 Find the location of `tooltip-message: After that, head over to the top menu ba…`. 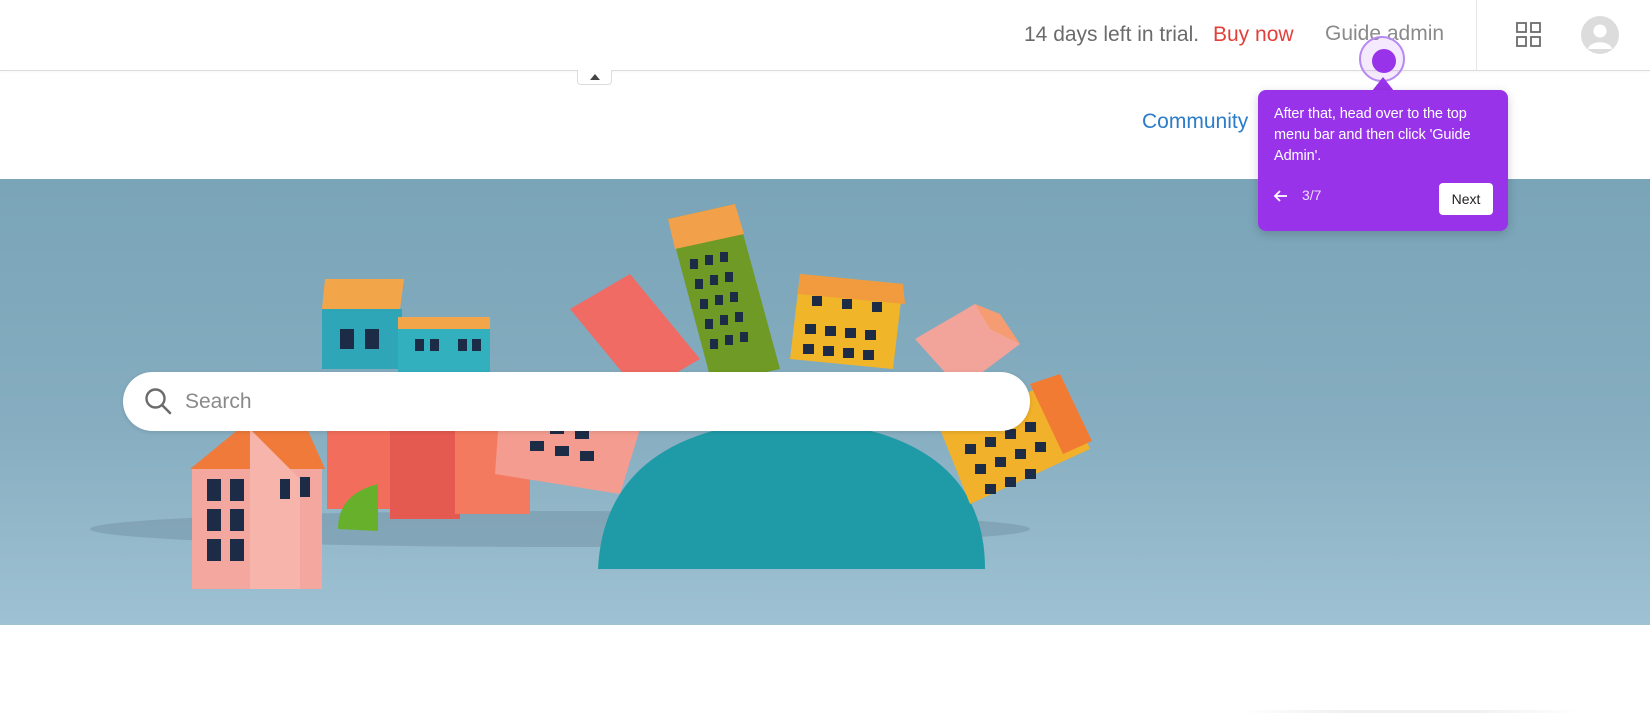

tooltip-message: After that, head over to the top menu ba… is located at coordinates (1372, 135).